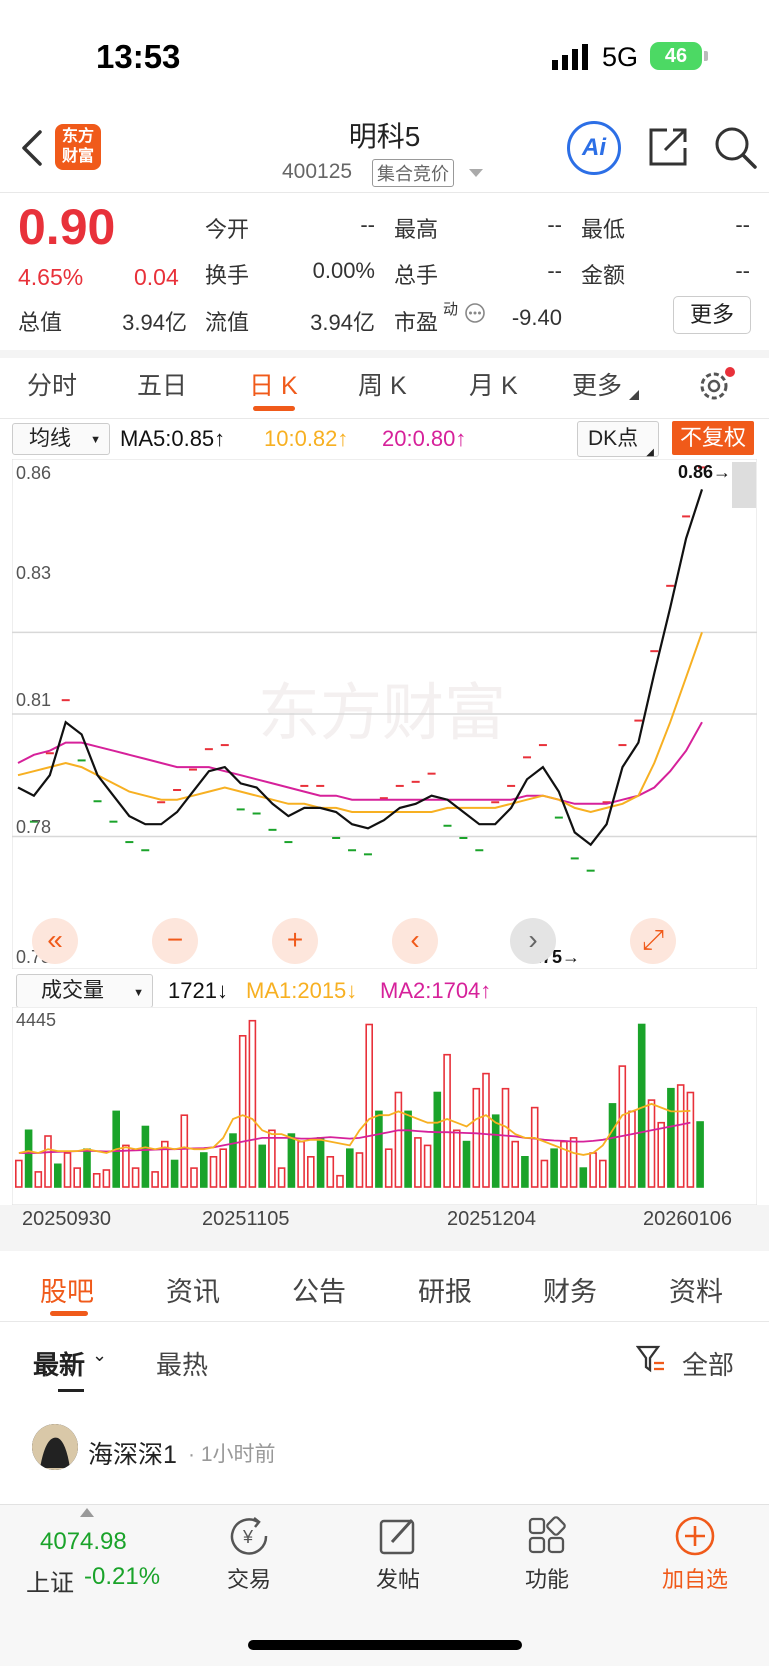 This screenshot has width=769, height=1666. I want to click on fast-backward-button: «, so click(55, 941).